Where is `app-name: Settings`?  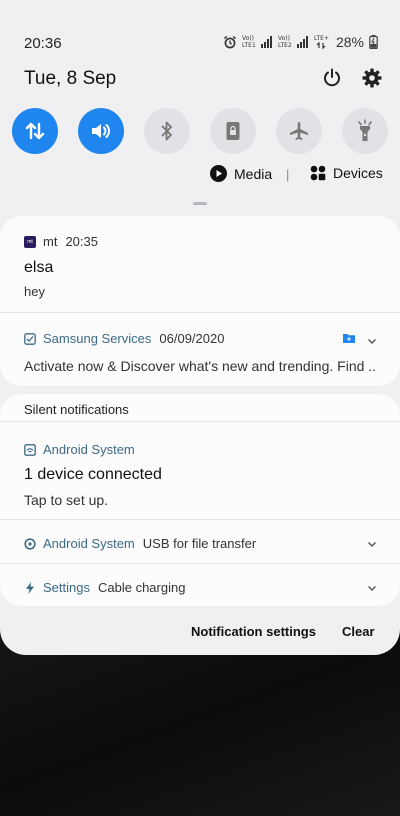 app-name: Settings is located at coordinates (66, 587).